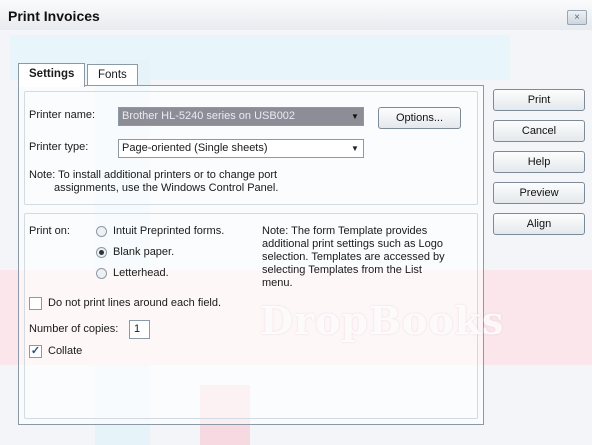 Image resolution: width=592 pixels, height=445 pixels. Describe the element at coordinates (539, 100) in the screenshot. I see `print-button: Print` at that location.